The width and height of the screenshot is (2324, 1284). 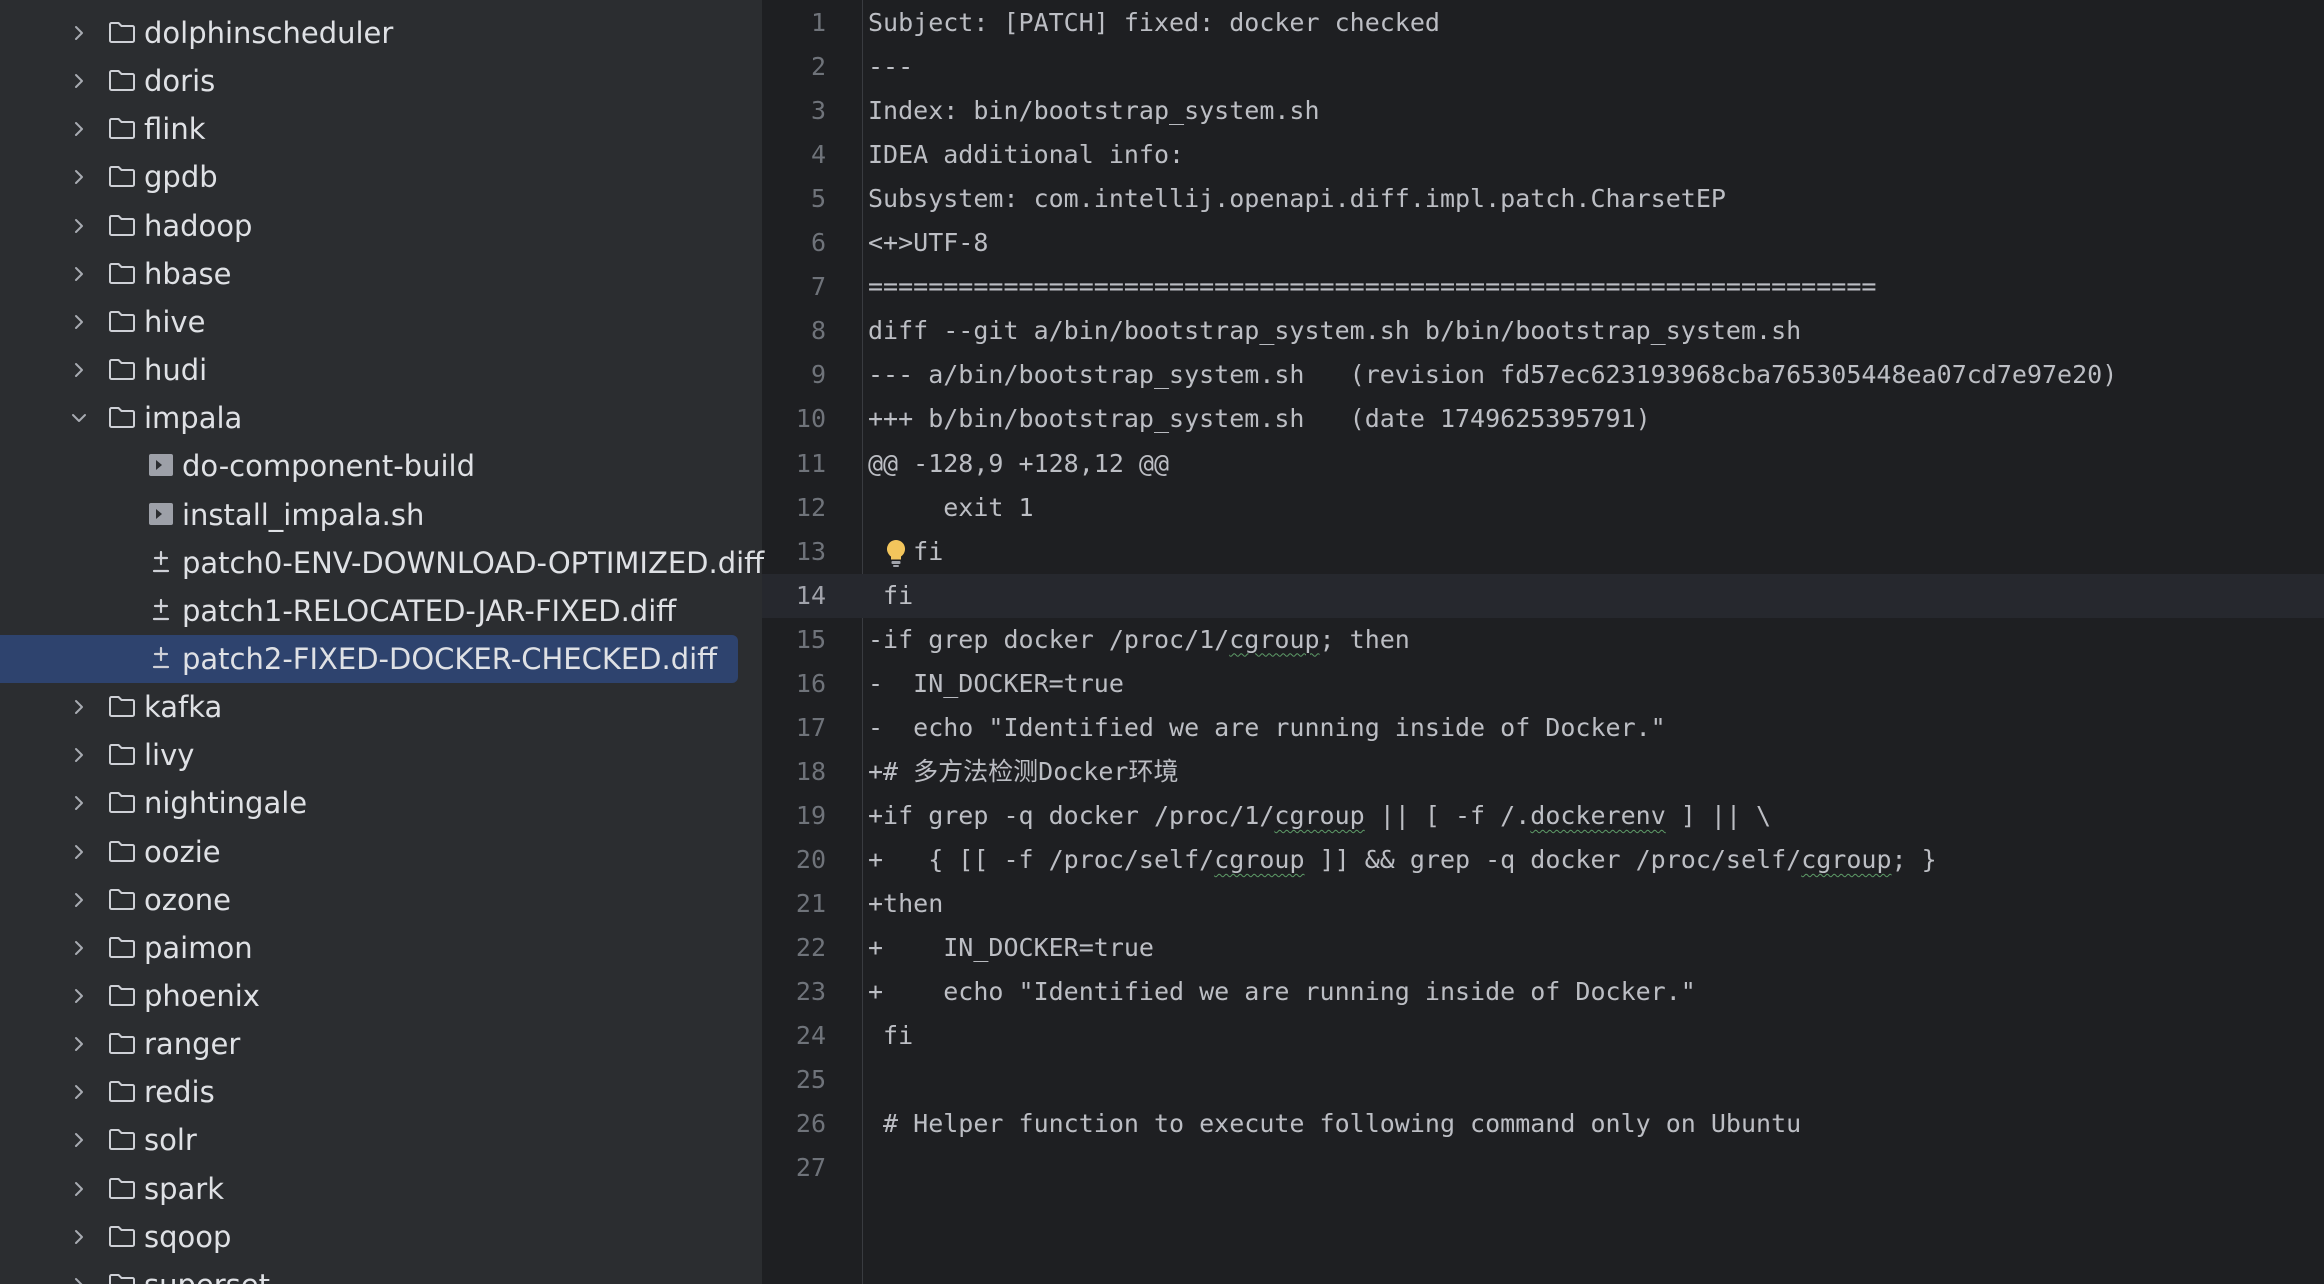 I want to click on tree-item-patch2-fixed-docker-checked-diff: patch2-FIXED-DOCKER-CHECKED.diff, so click(x=369, y=658).